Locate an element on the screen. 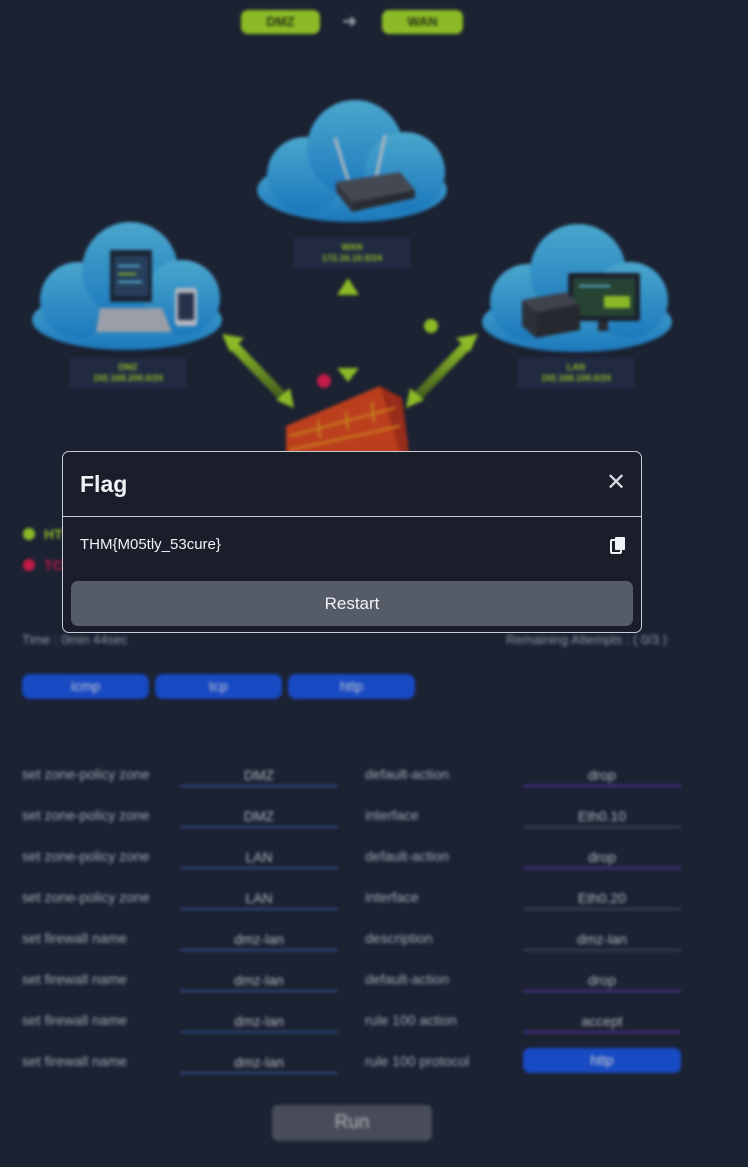 This screenshot has width=748, height=1167. divider is located at coordinates (352, 516).